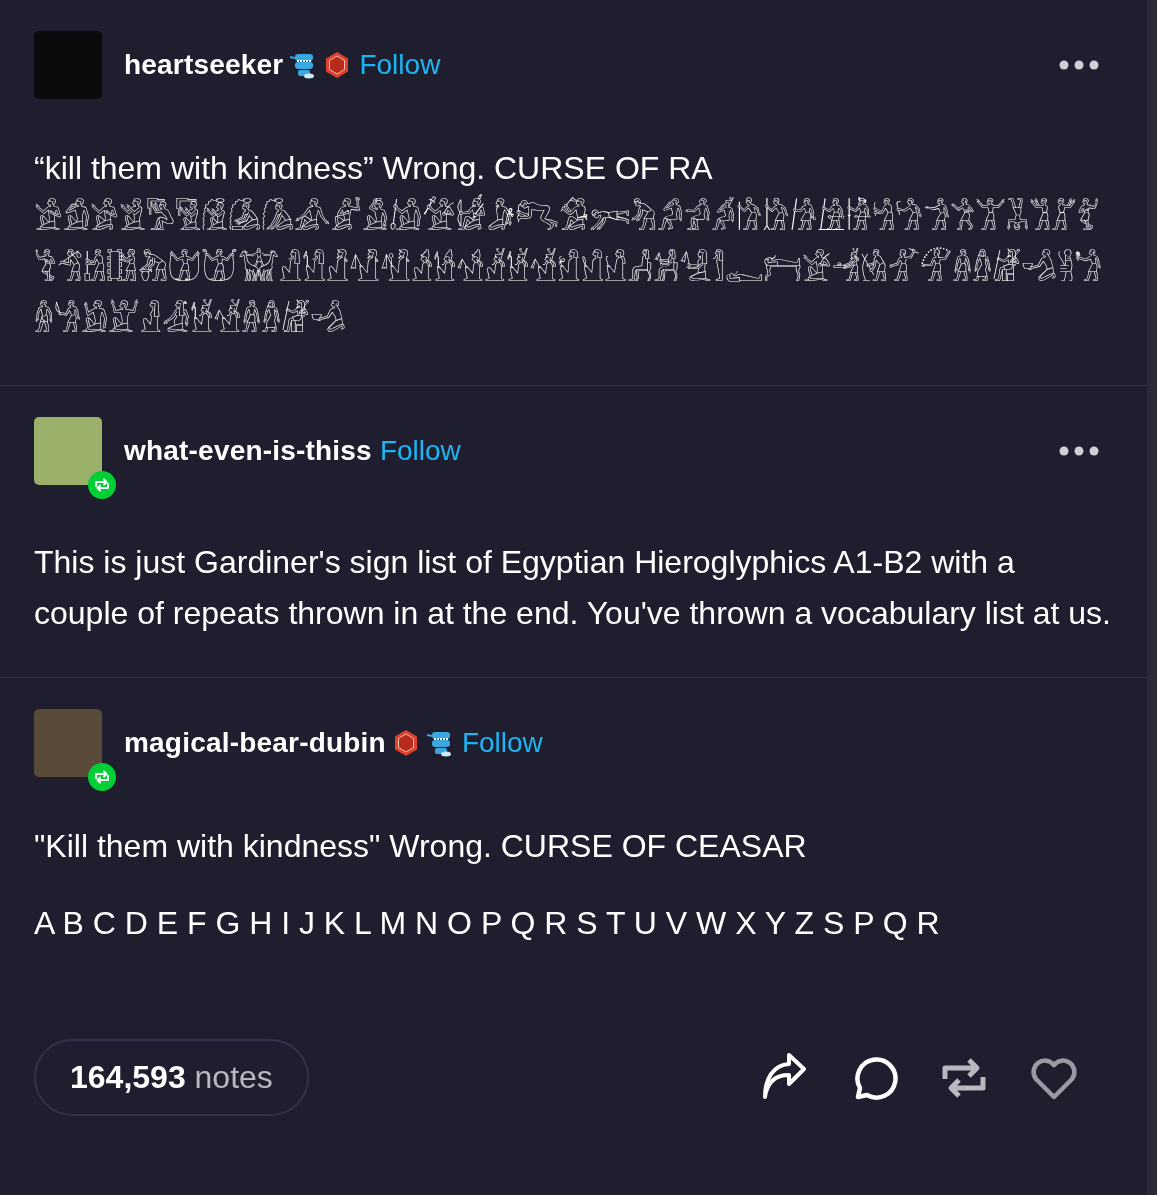 This screenshot has height=1195, width=1157. I want to click on avatar-photo-placeholder, so click(68, 743).